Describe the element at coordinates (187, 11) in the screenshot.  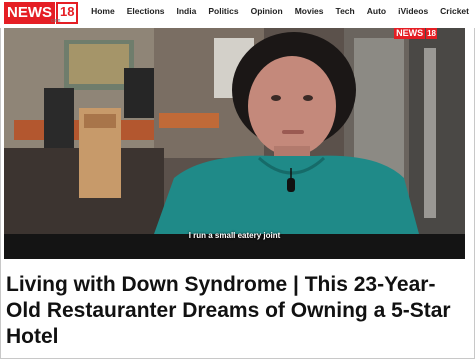
I see `nav-india: India` at that location.